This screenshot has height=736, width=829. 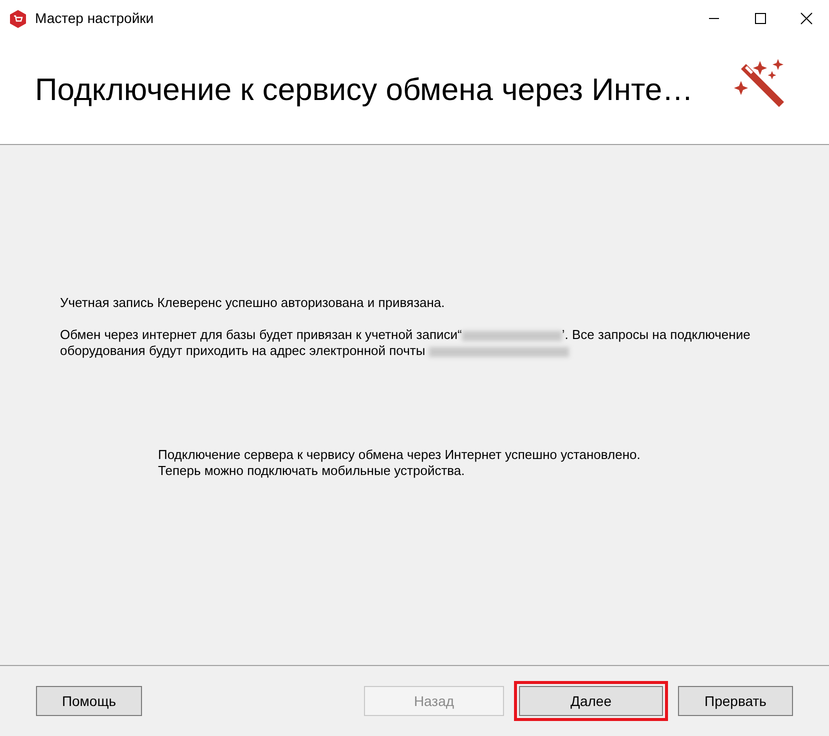 I want to click on result-text: Подключение сервера к червису обмена через Интернет успешно установлено., so click(x=399, y=455).